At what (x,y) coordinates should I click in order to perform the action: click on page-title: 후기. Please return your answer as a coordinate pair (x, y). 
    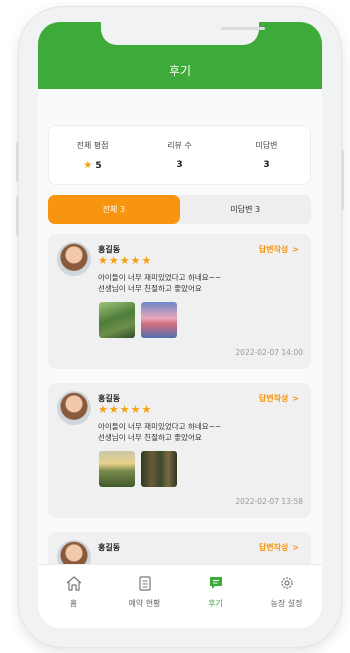
    Looking at the image, I should click on (180, 71).